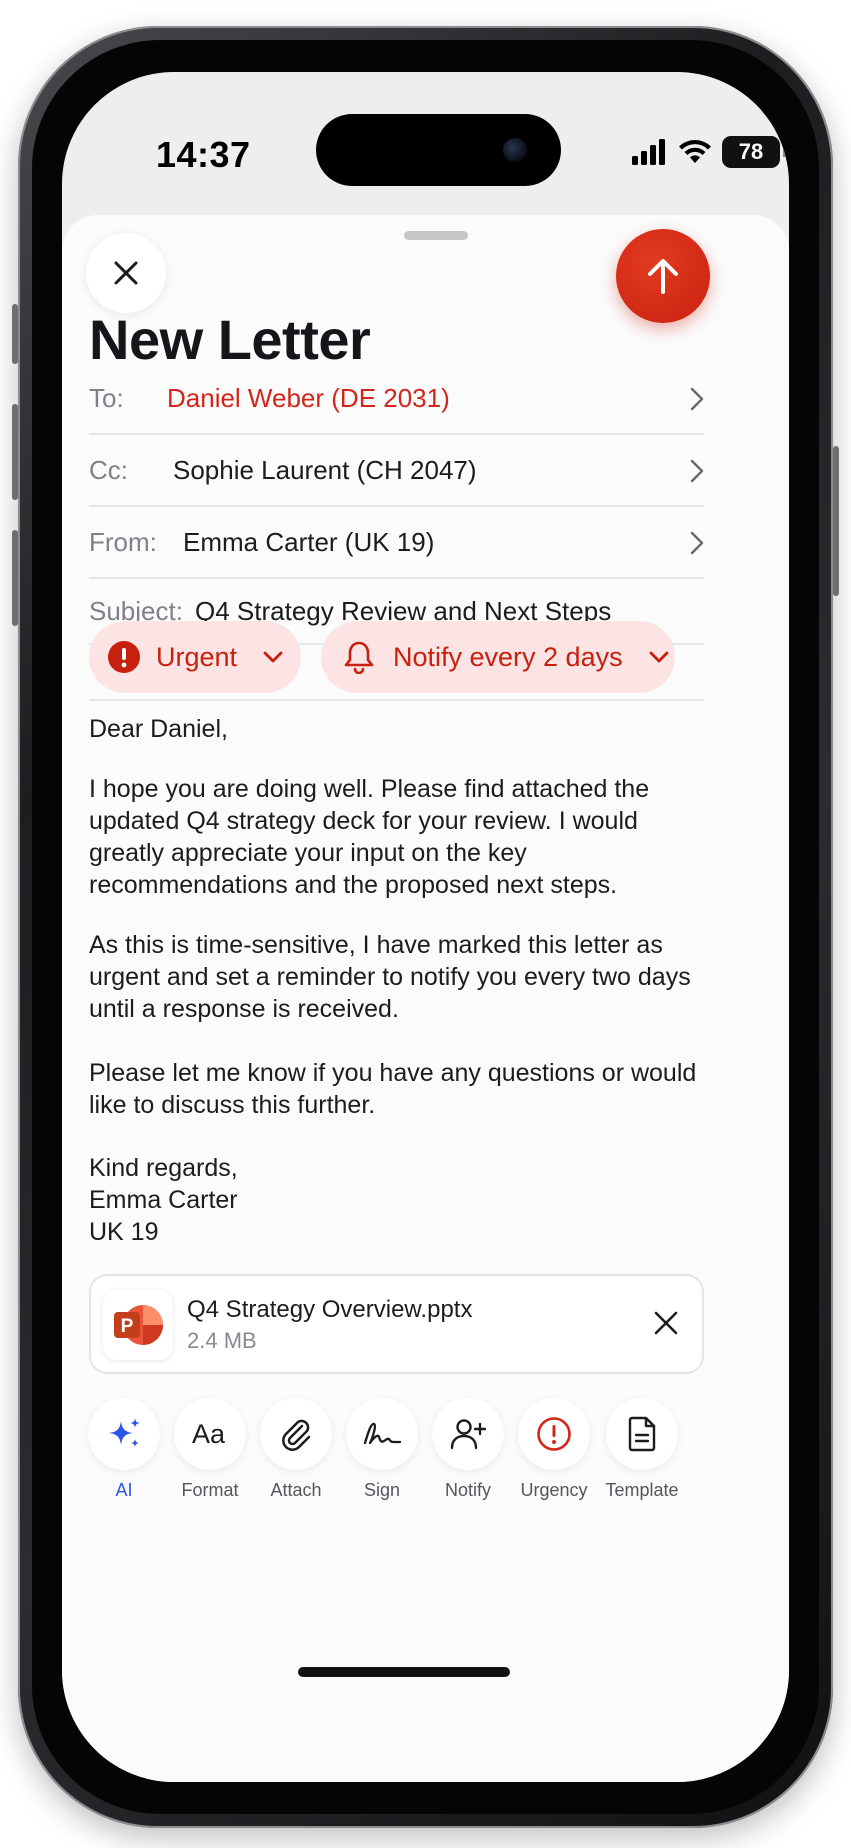 This screenshot has width=851, height=1848. What do you see at coordinates (124, 1490) in the screenshot?
I see `ai-label: AI` at bounding box center [124, 1490].